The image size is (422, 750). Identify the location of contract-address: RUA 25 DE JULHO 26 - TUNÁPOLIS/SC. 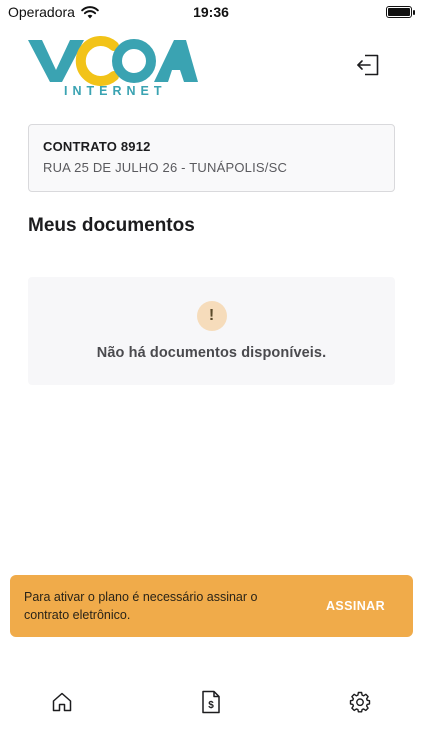
(165, 167).